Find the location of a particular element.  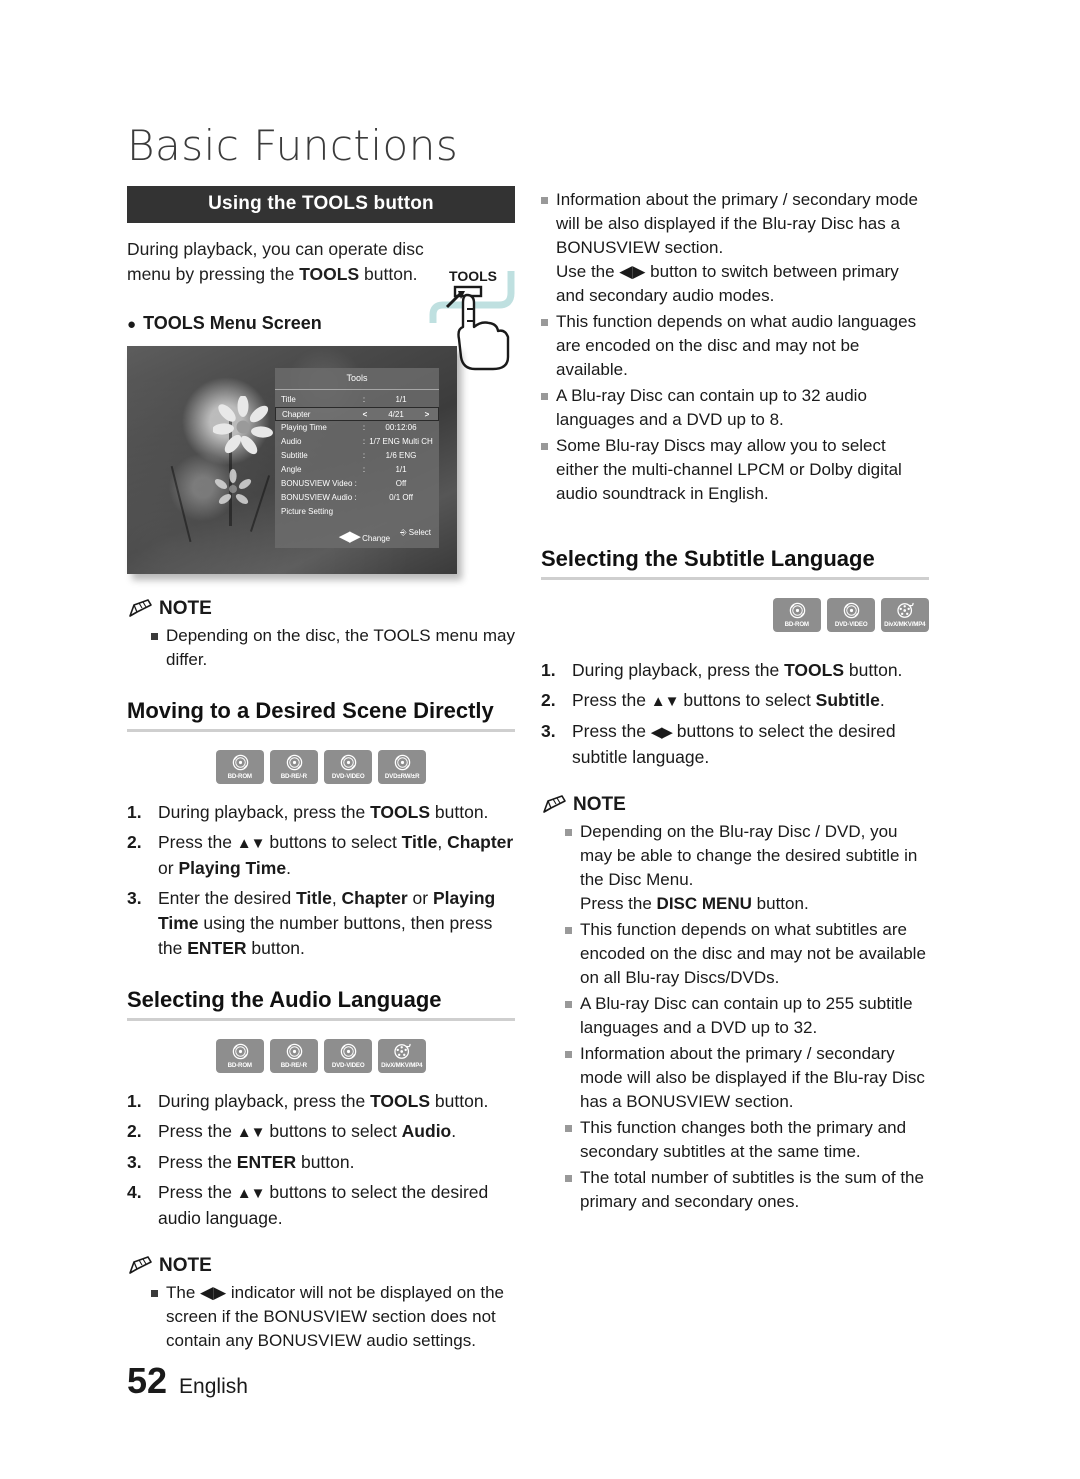

section-heading-scene: Moving to a Desired Scene Directly is located at coordinates (321, 715).